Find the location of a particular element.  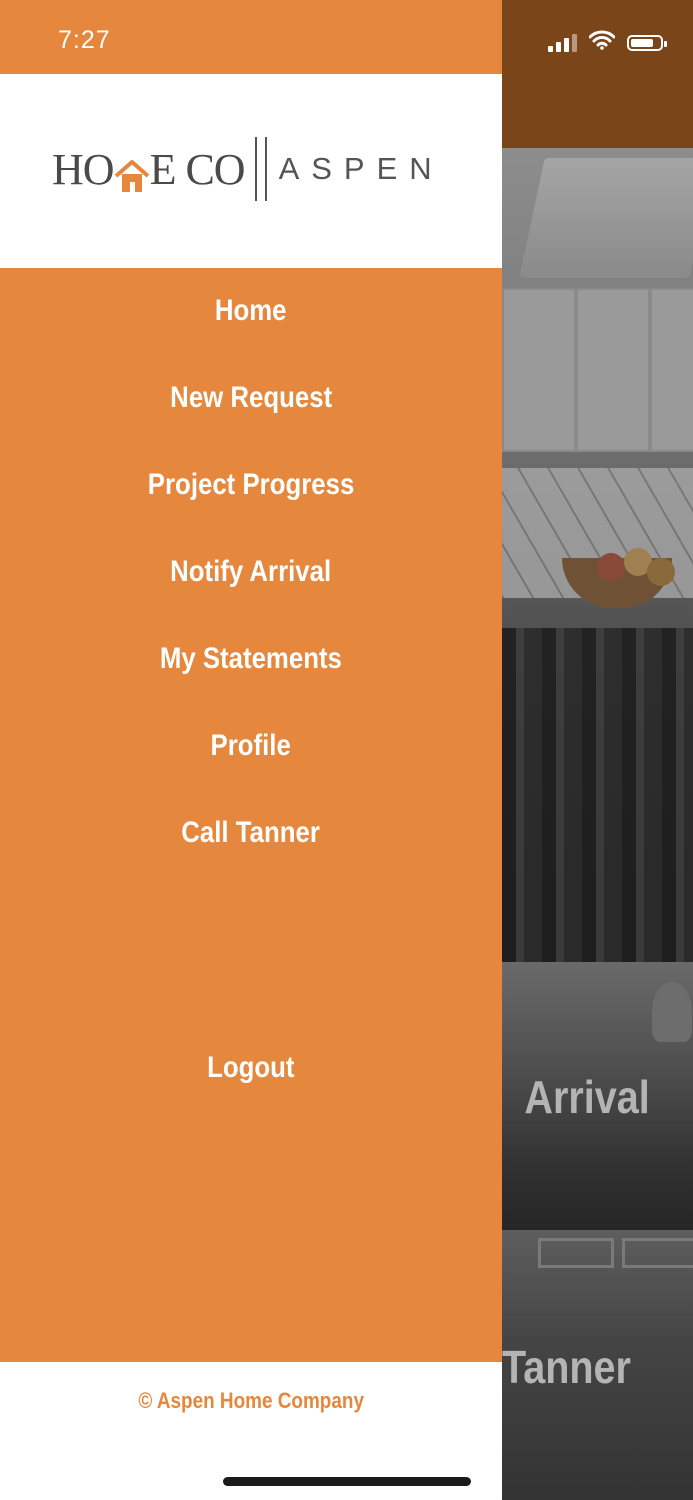

menu-item-call-tanner: Call Tanner is located at coordinates (251, 833).